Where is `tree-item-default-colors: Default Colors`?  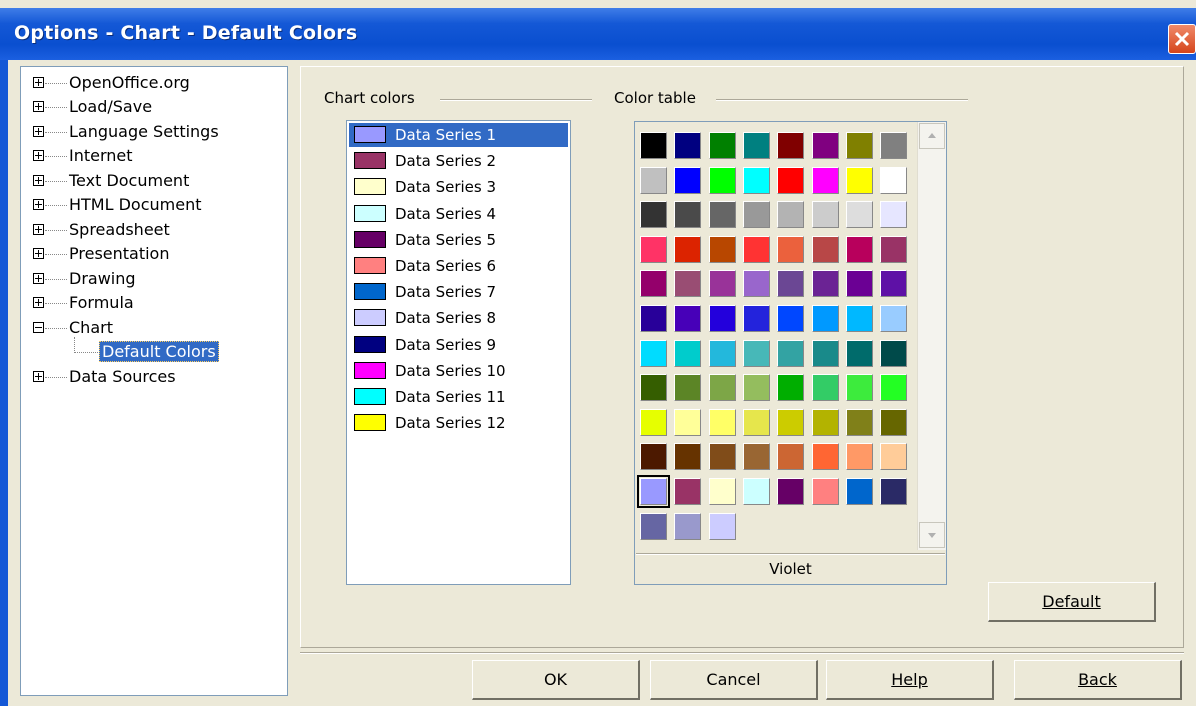 tree-item-default-colors: Default Colors is located at coordinates (159, 352).